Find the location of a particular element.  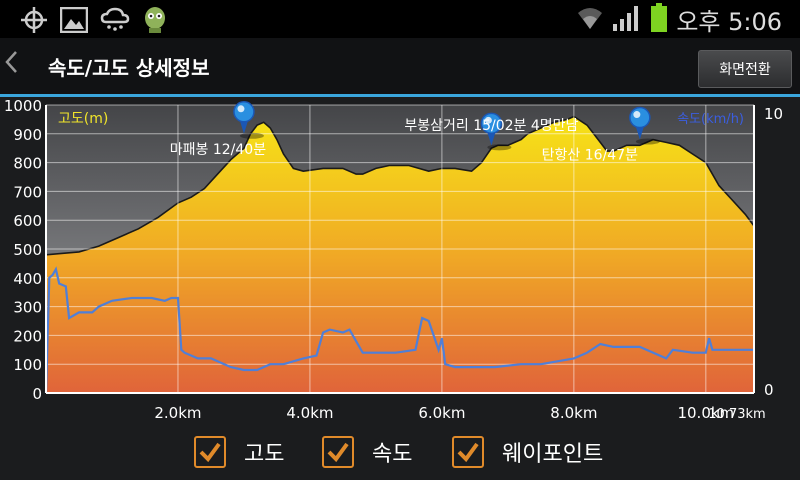

legend-item-waypoint: 웨이포인트 is located at coordinates (527, 452).